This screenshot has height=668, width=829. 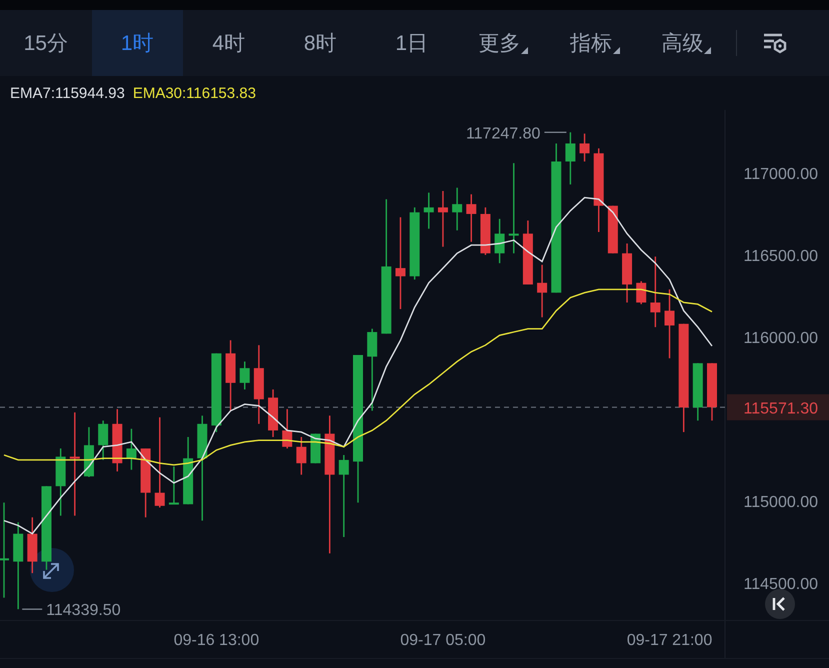 What do you see at coordinates (503, 43) in the screenshot?
I see `dropdown-tab: 更多` at bounding box center [503, 43].